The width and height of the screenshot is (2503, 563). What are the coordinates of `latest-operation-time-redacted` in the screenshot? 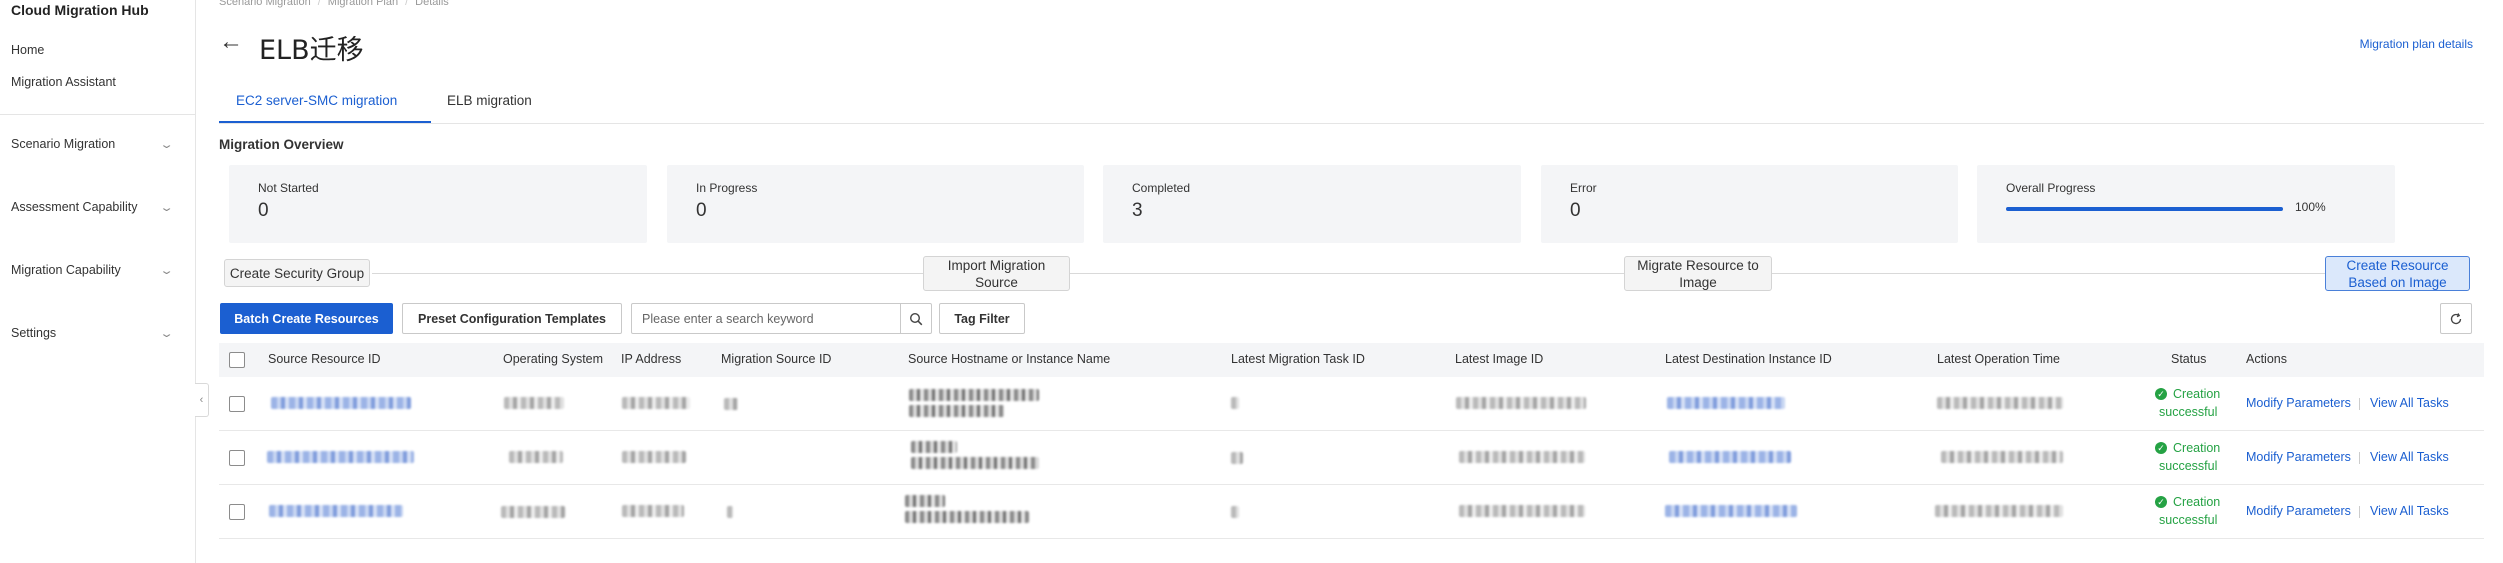 It's located at (2002, 457).